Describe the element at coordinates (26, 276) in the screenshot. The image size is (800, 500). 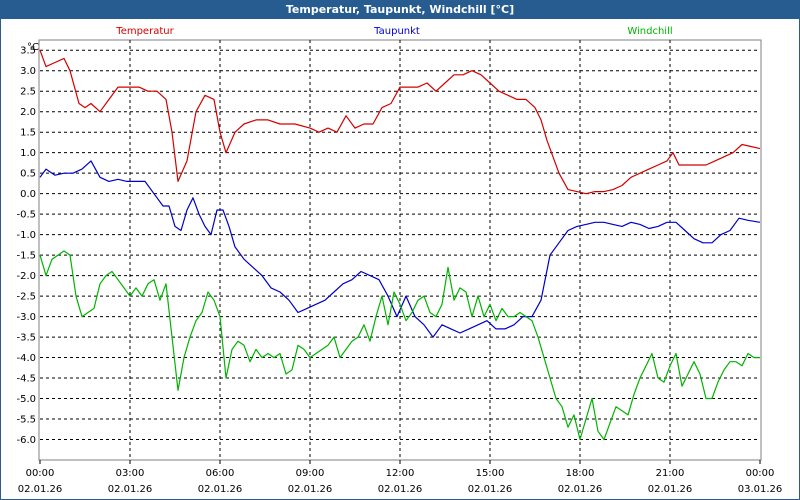
I see `y-tick-label: -2.0` at that location.